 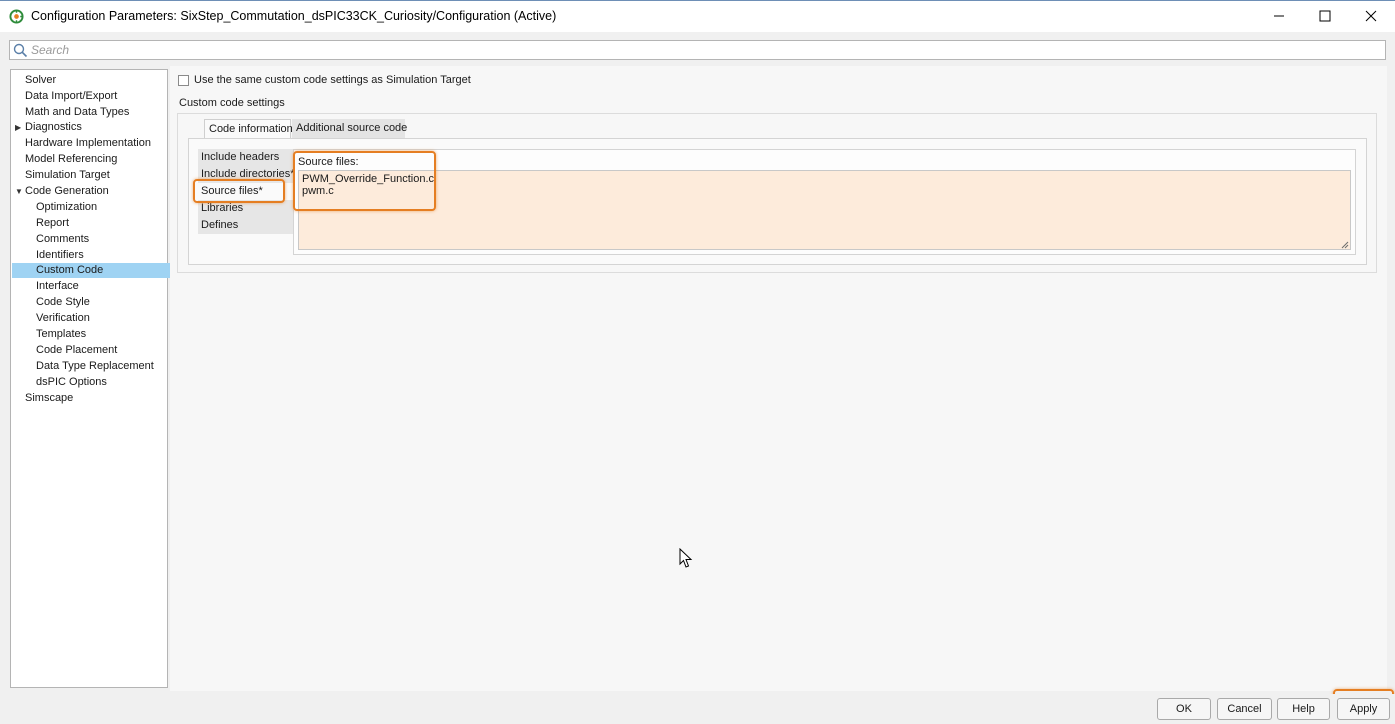 What do you see at coordinates (101, 239) in the screenshot?
I see `tree-item-comments: Comments` at bounding box center [101, 239].